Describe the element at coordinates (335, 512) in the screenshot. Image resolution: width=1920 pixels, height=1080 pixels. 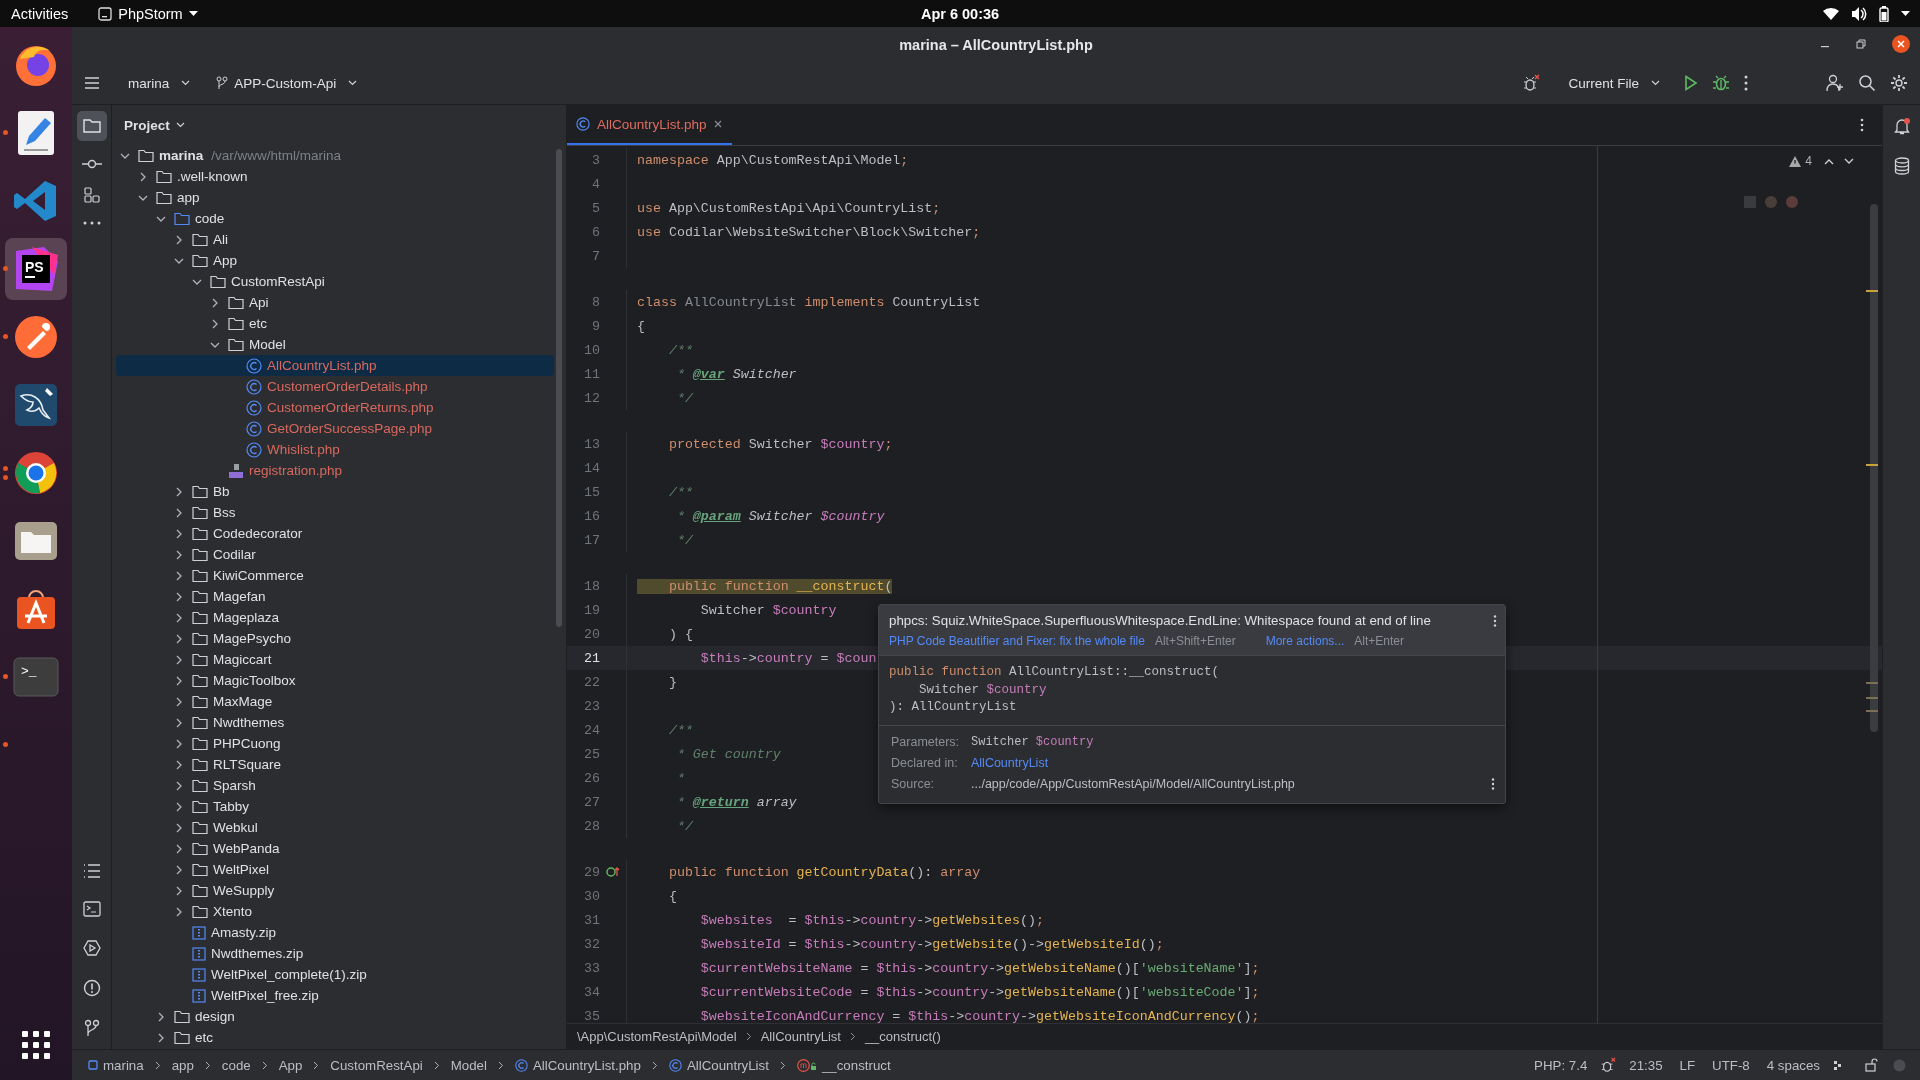
I see `tree-item: Bss` at that location.